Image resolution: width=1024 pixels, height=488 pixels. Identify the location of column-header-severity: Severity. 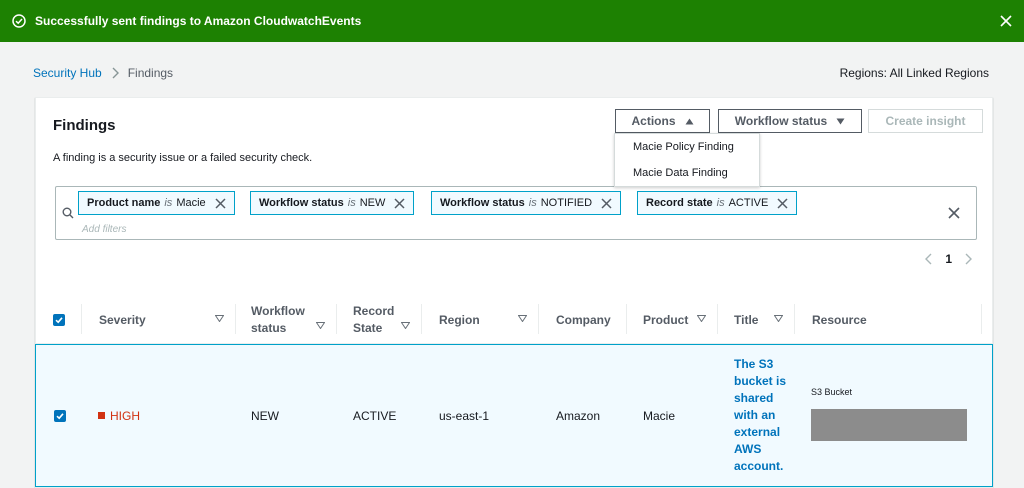
(159, 320).